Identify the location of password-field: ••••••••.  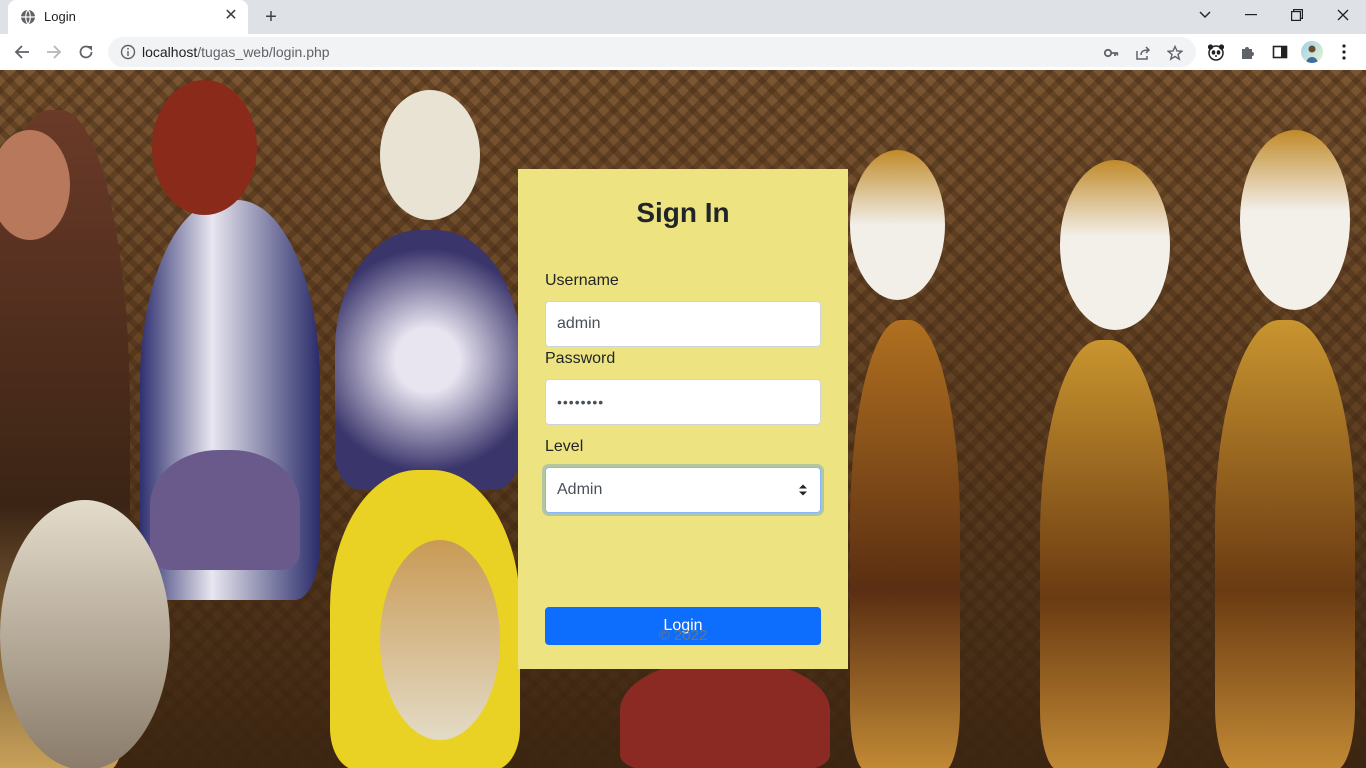
(683, 402).